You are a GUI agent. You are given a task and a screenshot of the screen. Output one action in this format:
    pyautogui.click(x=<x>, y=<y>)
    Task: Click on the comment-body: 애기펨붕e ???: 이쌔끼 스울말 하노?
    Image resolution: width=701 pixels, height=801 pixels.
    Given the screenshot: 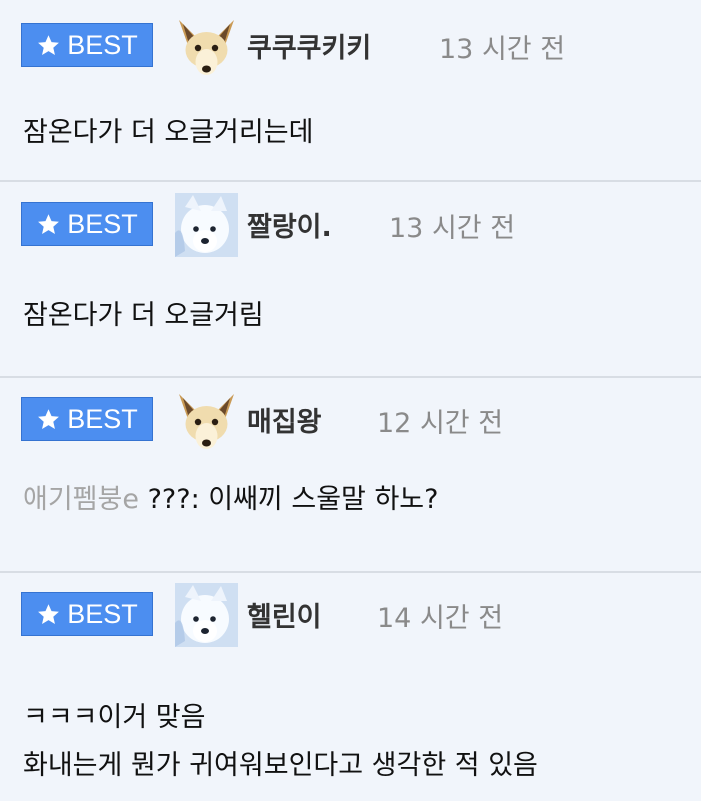 What is the action you would take?
    pyautogui.click(x=230, y=500)
    